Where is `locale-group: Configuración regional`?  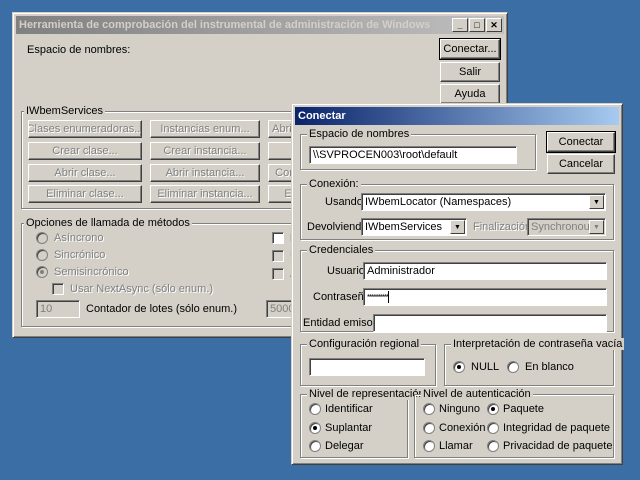
locale-group: Configuración regional is located at coordinates (368, 362).